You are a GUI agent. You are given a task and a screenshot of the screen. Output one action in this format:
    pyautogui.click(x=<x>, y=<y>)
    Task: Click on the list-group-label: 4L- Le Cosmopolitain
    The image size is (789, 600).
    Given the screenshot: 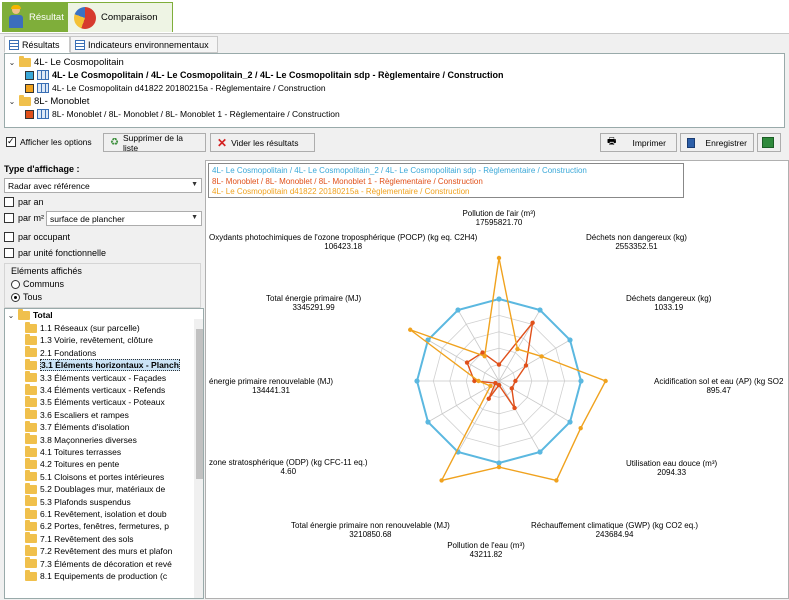 What is the action you would take?
    pyautogui.click(x=79, y=62)
    